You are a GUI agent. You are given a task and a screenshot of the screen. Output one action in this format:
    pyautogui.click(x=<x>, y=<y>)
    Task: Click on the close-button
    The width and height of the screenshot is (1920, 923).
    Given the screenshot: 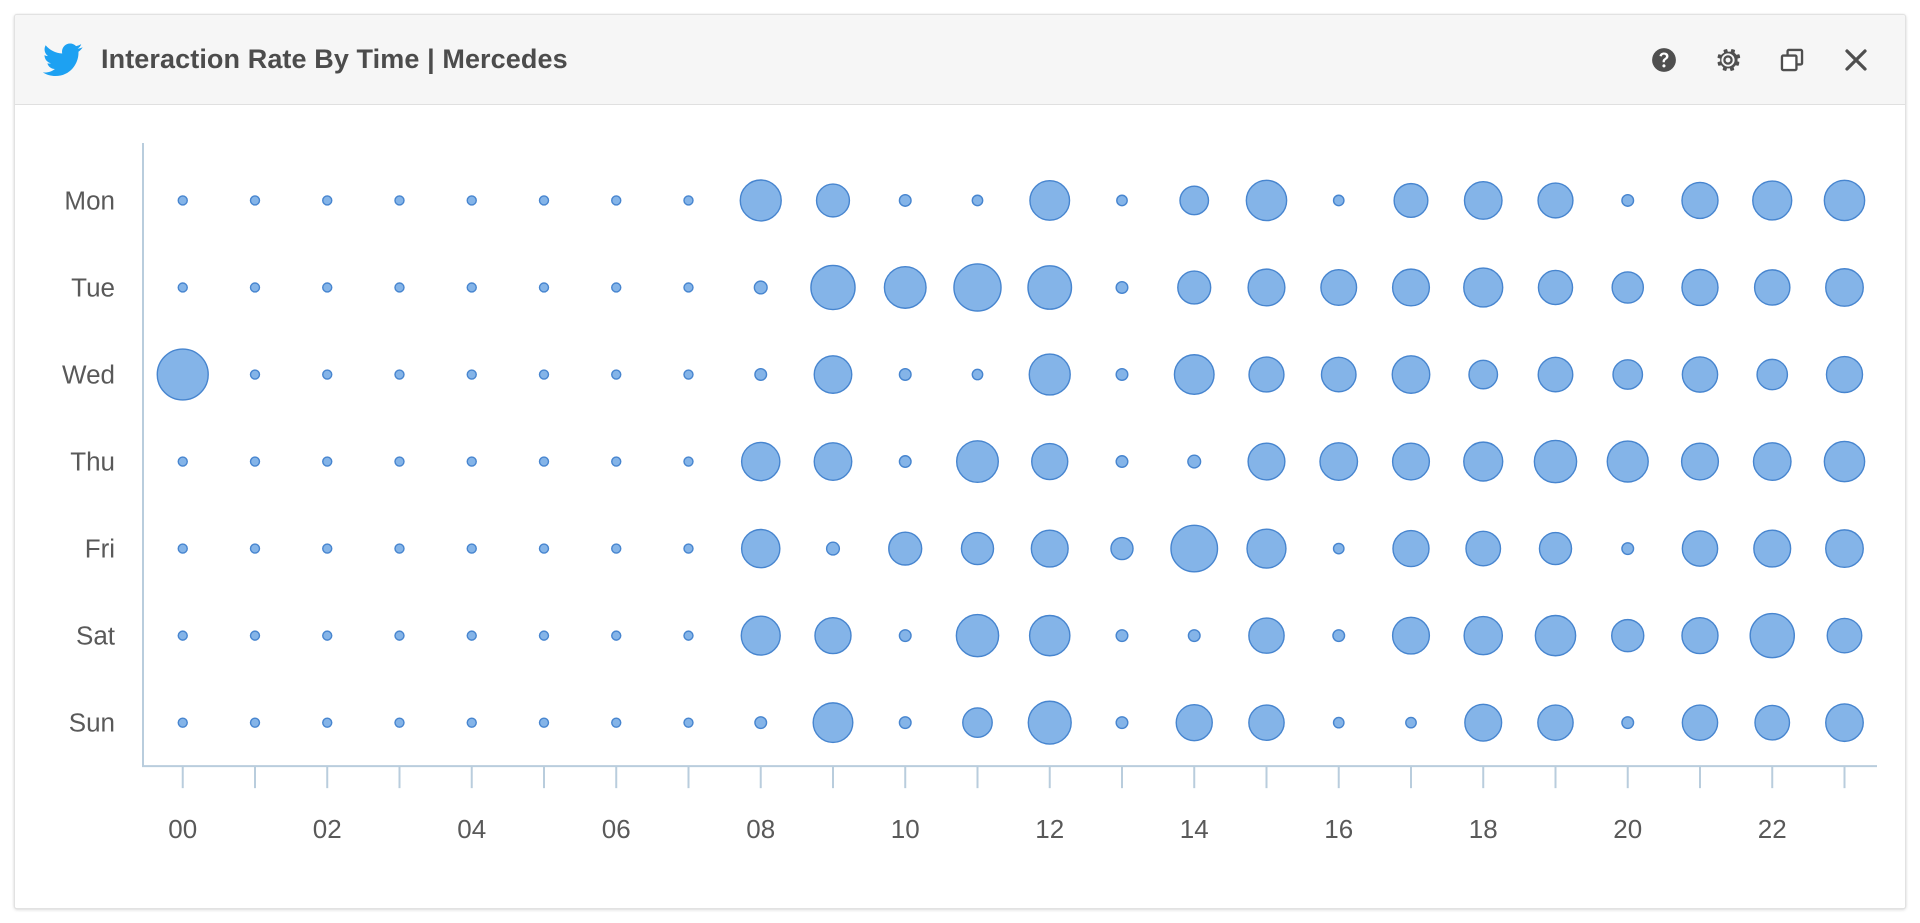 What is the action you would take?
    pyautogui.click(x=1856, y=60)
    